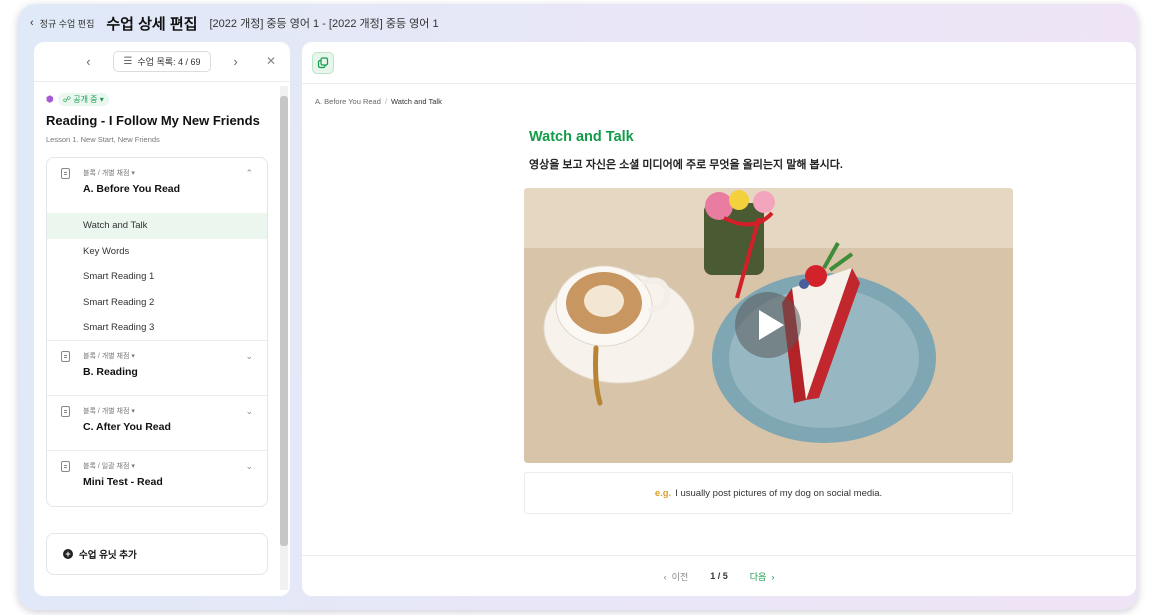  What do you see at coordinates (68, 554) in the screenshot?
I see `plus-circle-icon: +` at bounding box center [68, 554].